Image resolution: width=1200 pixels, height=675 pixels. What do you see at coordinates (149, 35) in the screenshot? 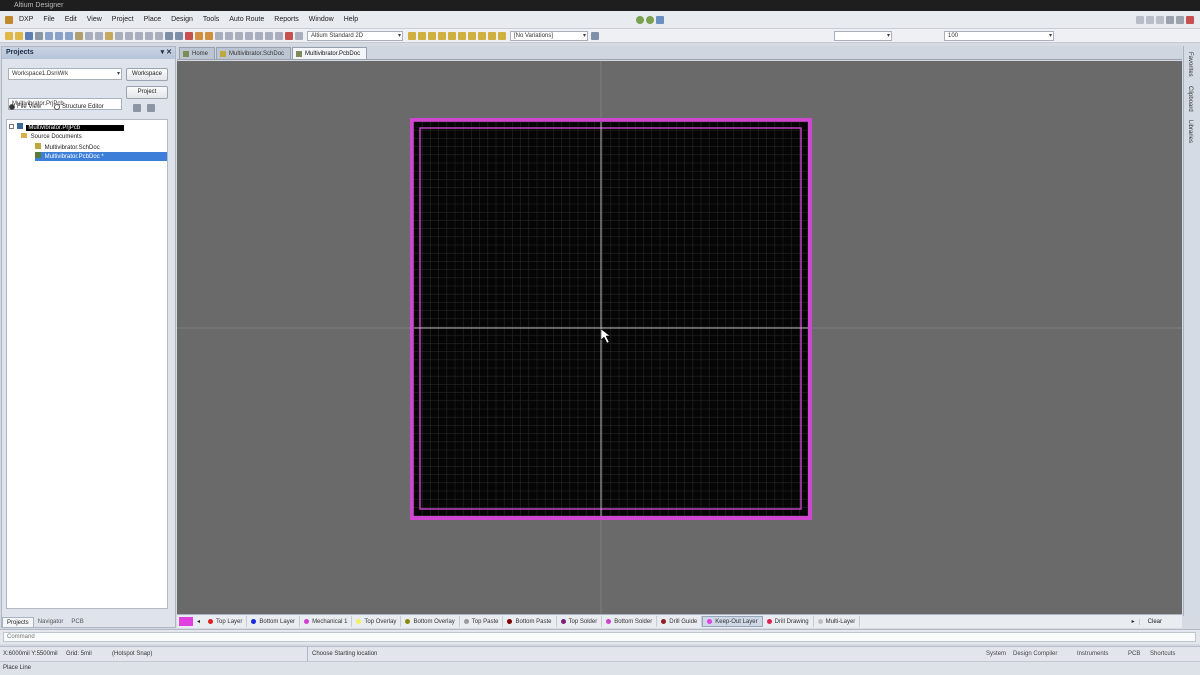
I see `deselect-icon` at bounding box center [149, 35].